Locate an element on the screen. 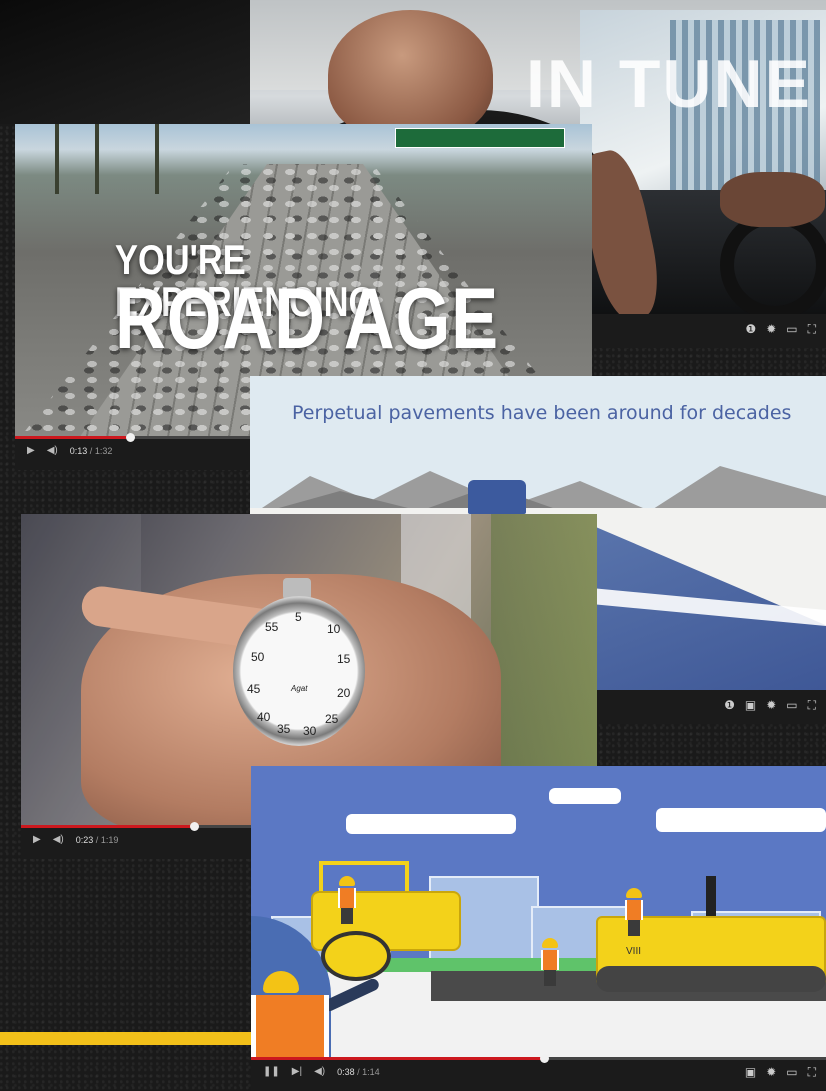 This screenshot has width=826, height=1091. duration: 1:19 is located at coordinates (109, 840).